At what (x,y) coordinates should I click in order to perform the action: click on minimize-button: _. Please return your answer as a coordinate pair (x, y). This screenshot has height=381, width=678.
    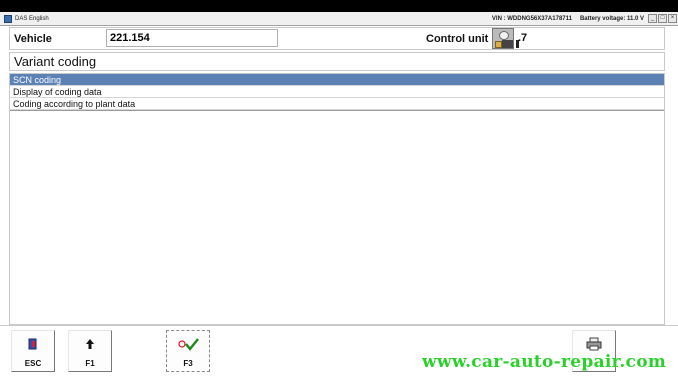
    Looking at the image, I should click on (652, 18).